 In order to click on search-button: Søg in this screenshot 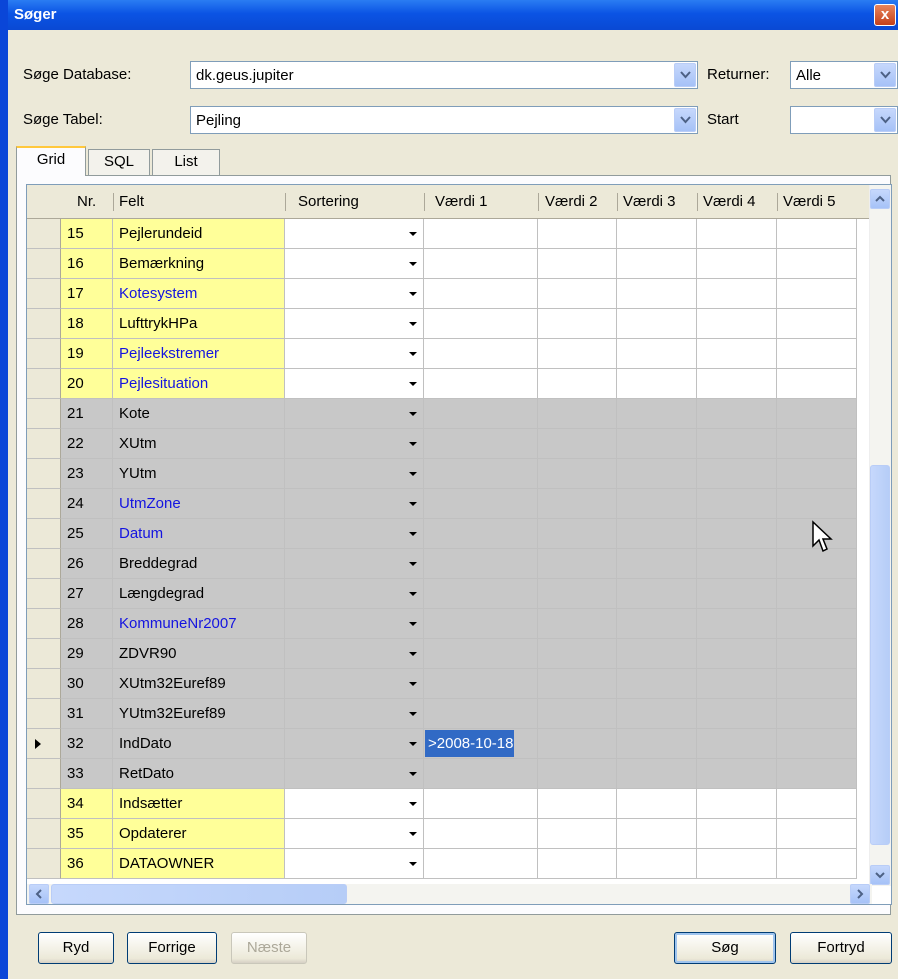, I will do `click(725, 948)`.